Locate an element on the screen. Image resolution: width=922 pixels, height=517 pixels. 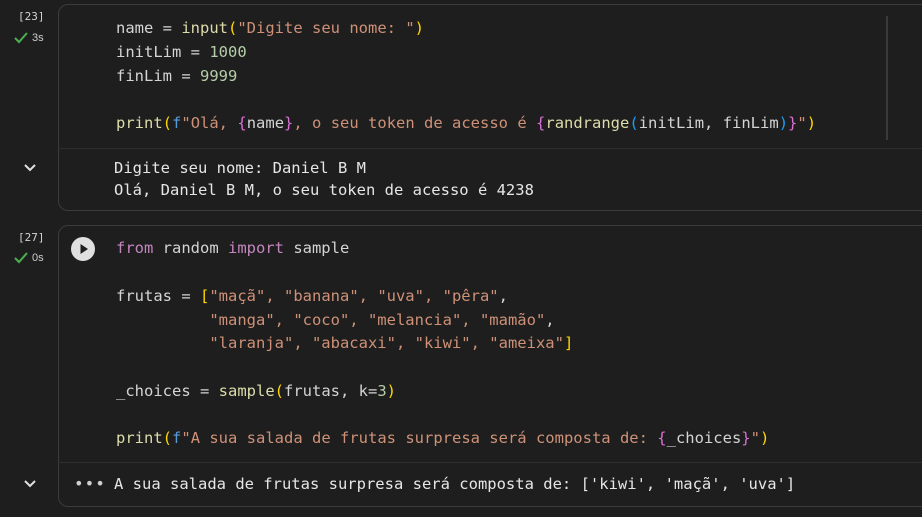
code-line: _choices = sample(frutas, k=3) is located at coordinates (256, 391).